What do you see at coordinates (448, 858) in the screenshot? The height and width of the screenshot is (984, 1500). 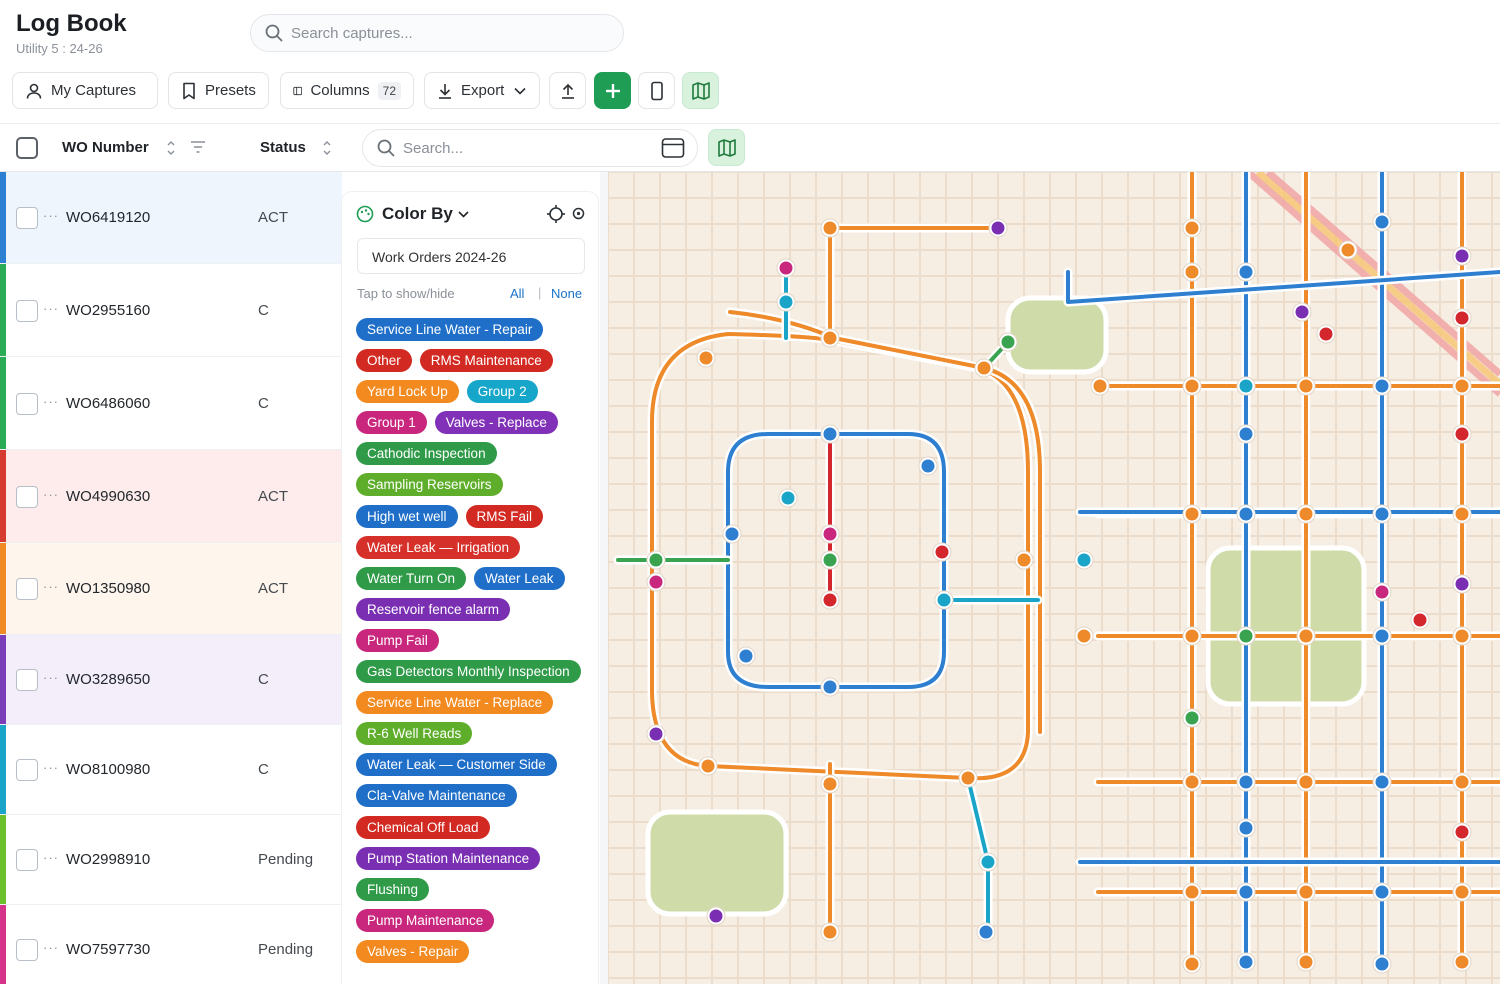 I see `category-chip: Pump Station Maintenance` at bounding box center [448, 858].